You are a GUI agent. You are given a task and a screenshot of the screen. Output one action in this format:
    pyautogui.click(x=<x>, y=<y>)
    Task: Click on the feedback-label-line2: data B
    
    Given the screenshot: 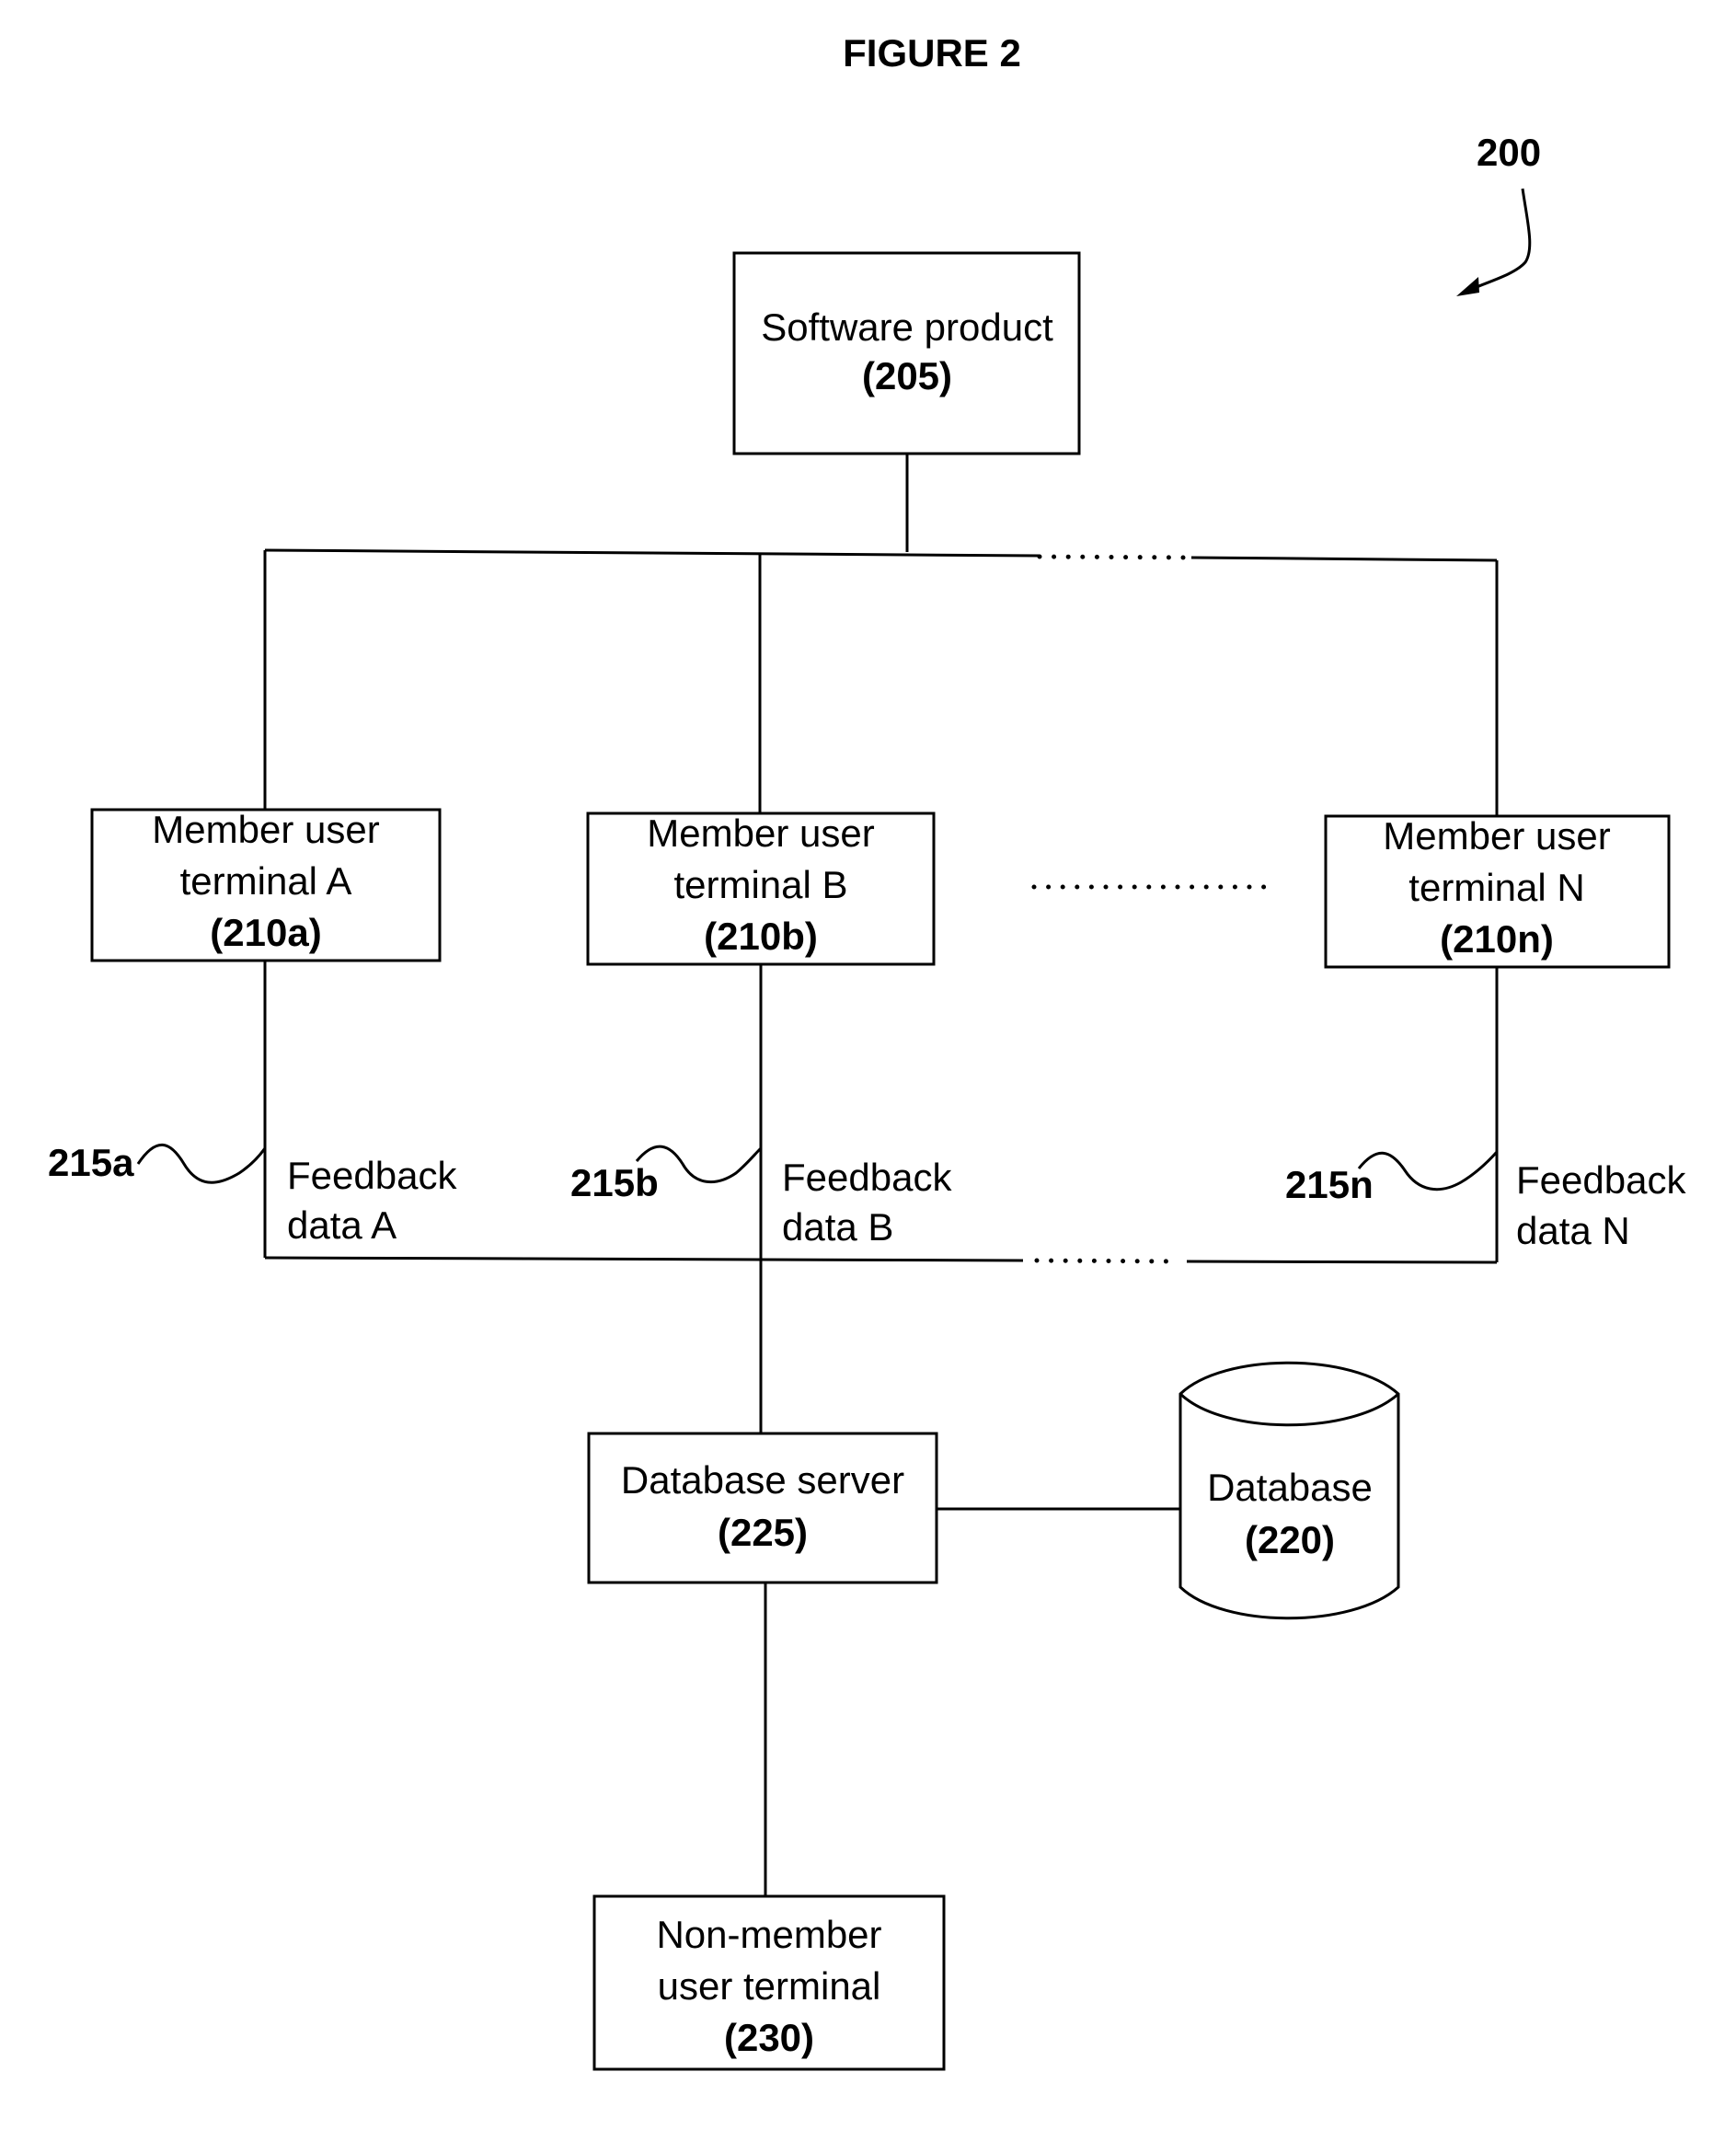 What is the action you would take?
    pyautogui.click(x=837, y=1227)
    